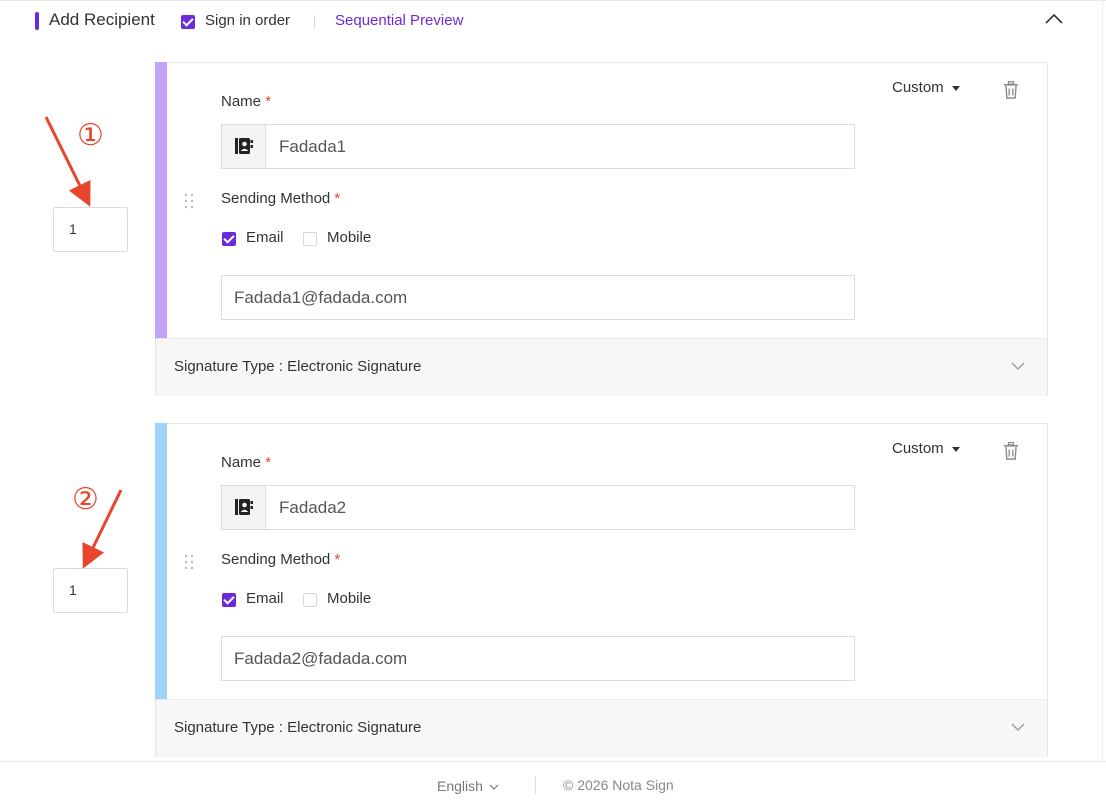 This screenshot has height=805, width=1106. What do you see at coordinates (538, 146) in the screenshot?
I see `name-input: Fadada1` at bounding box center [538, 146].